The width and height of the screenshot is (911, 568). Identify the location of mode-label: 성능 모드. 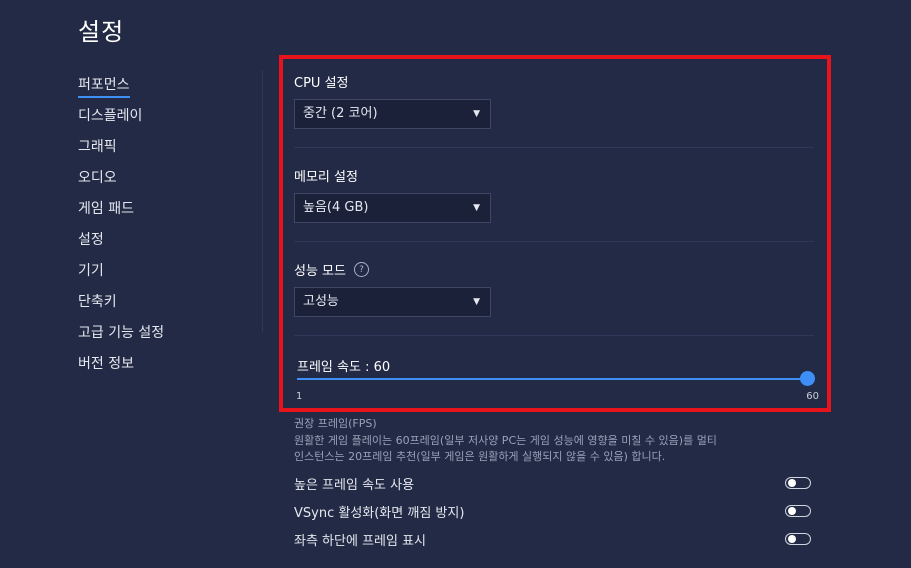
(320, 271).